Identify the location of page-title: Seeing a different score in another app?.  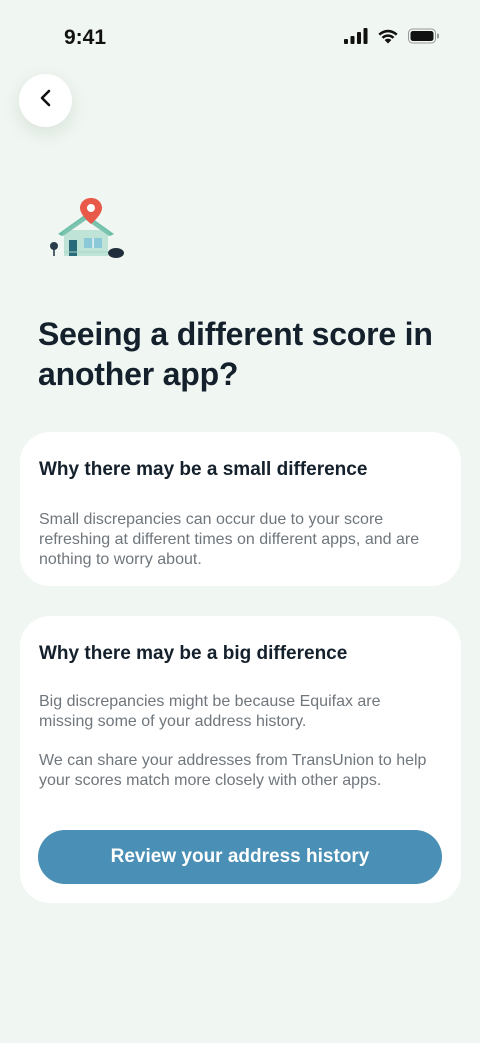
(235, 354).